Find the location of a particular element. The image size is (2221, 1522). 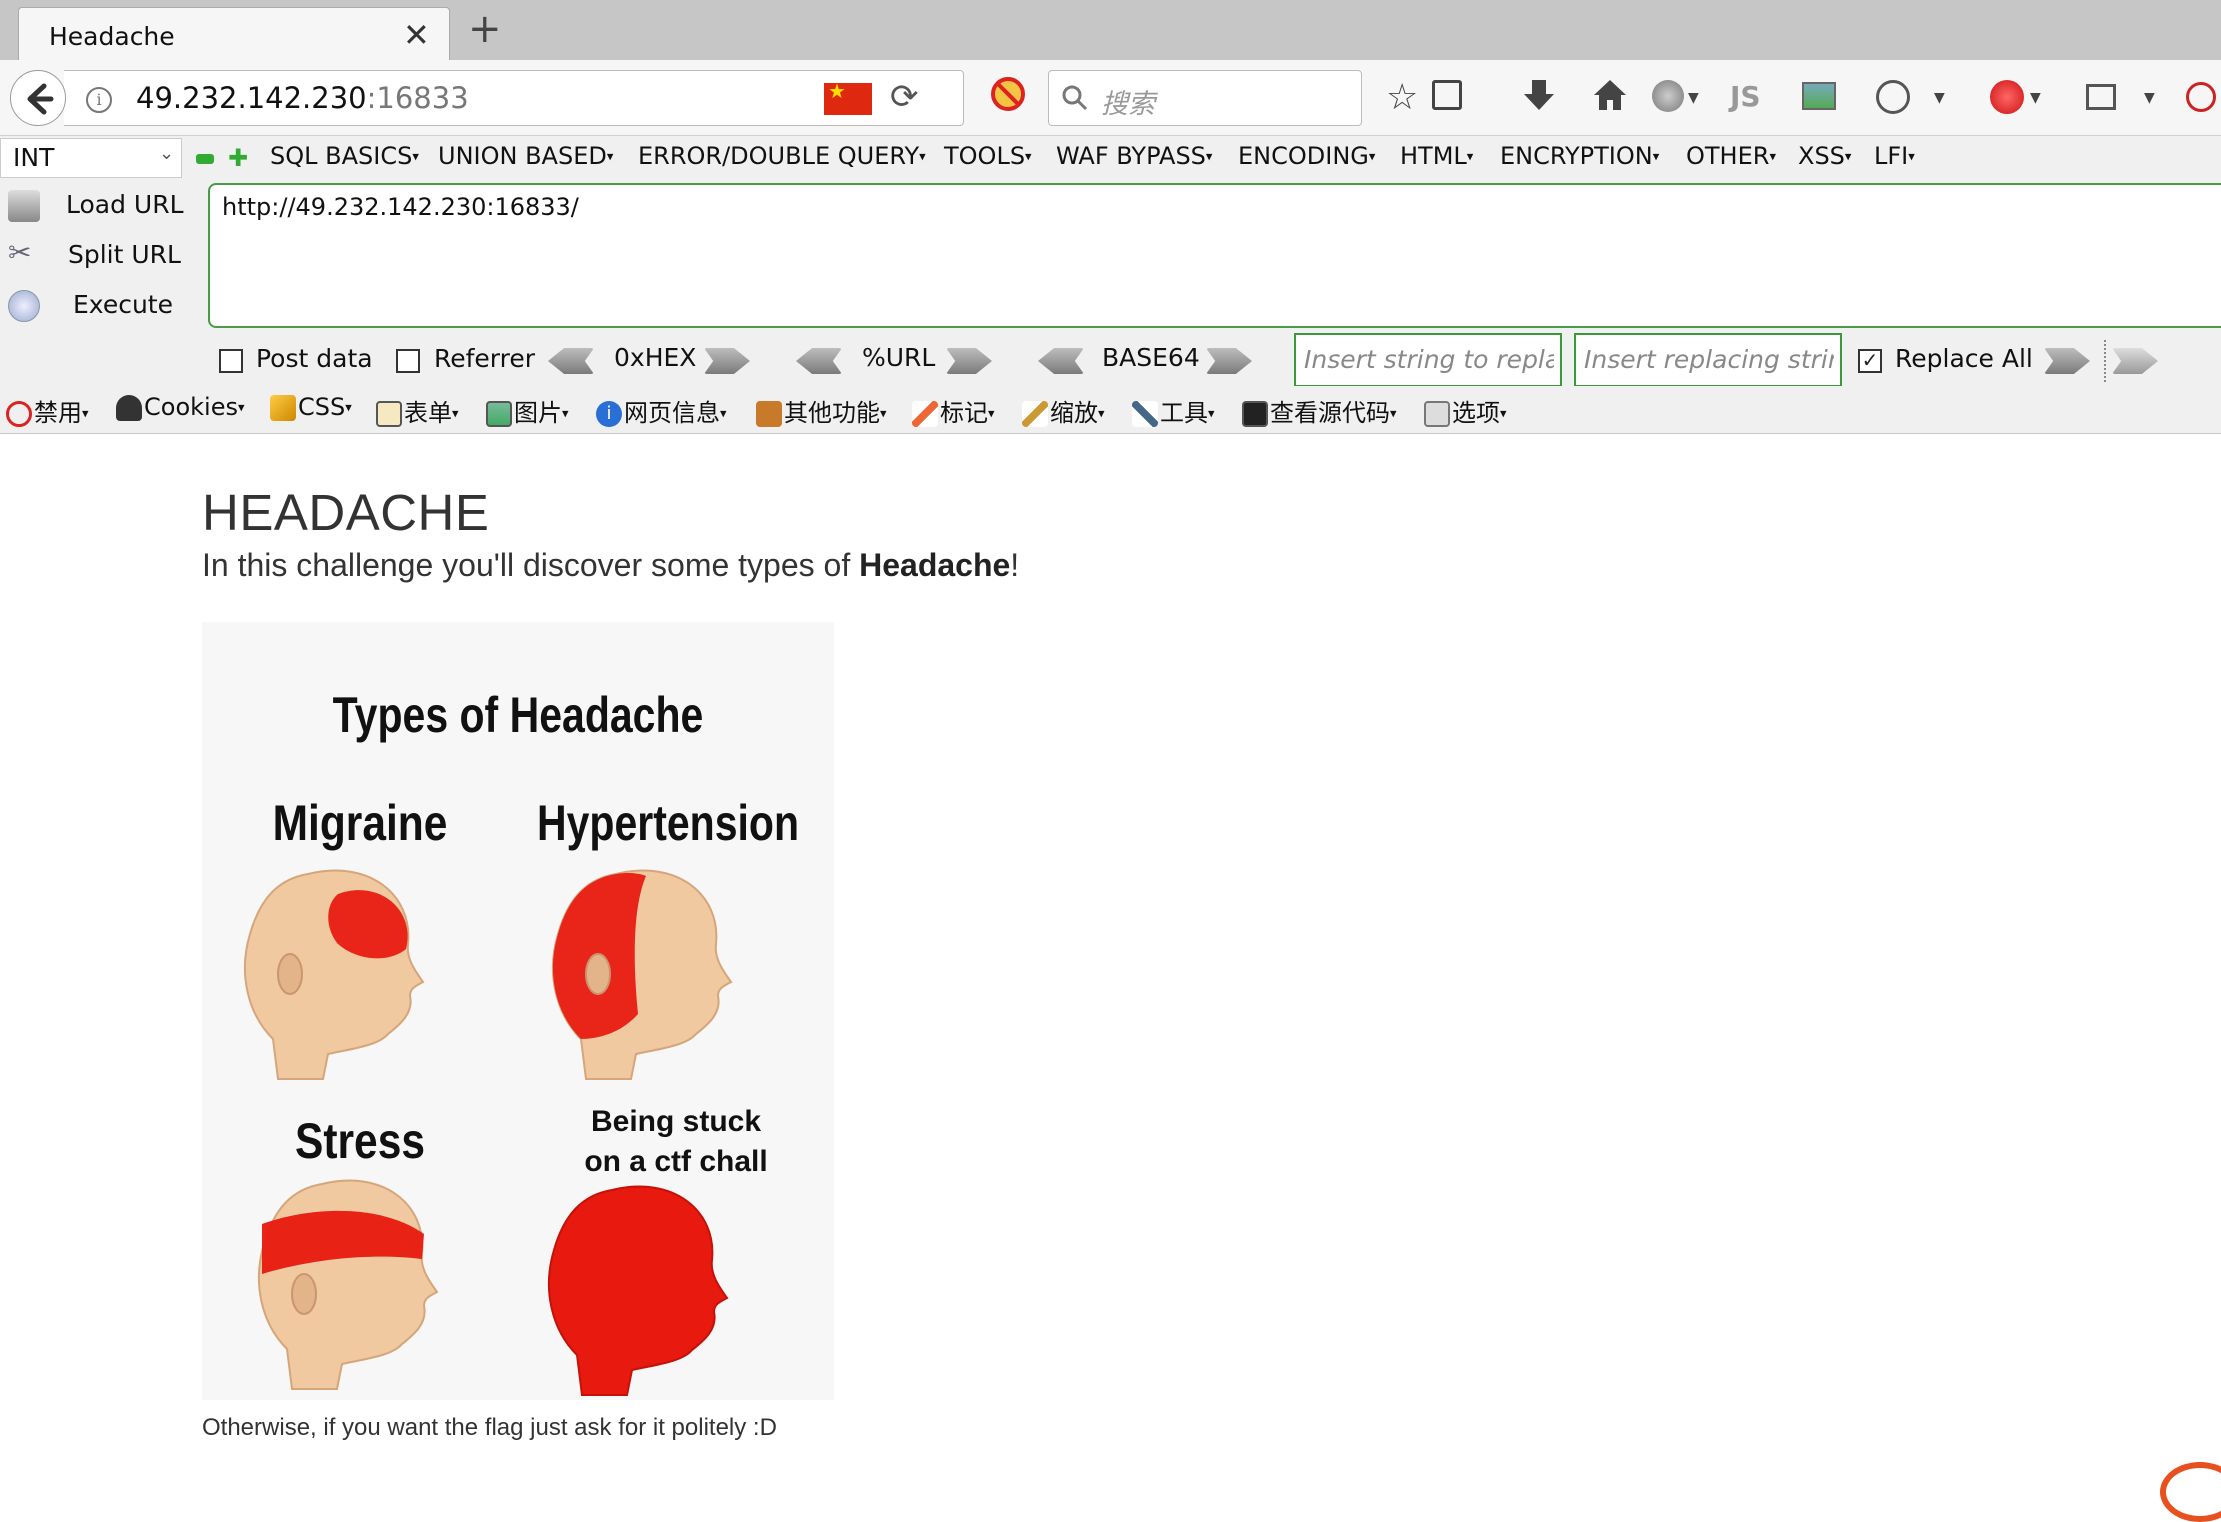

browser-tab: Headache ✕ is located at coordinates (234, 34).